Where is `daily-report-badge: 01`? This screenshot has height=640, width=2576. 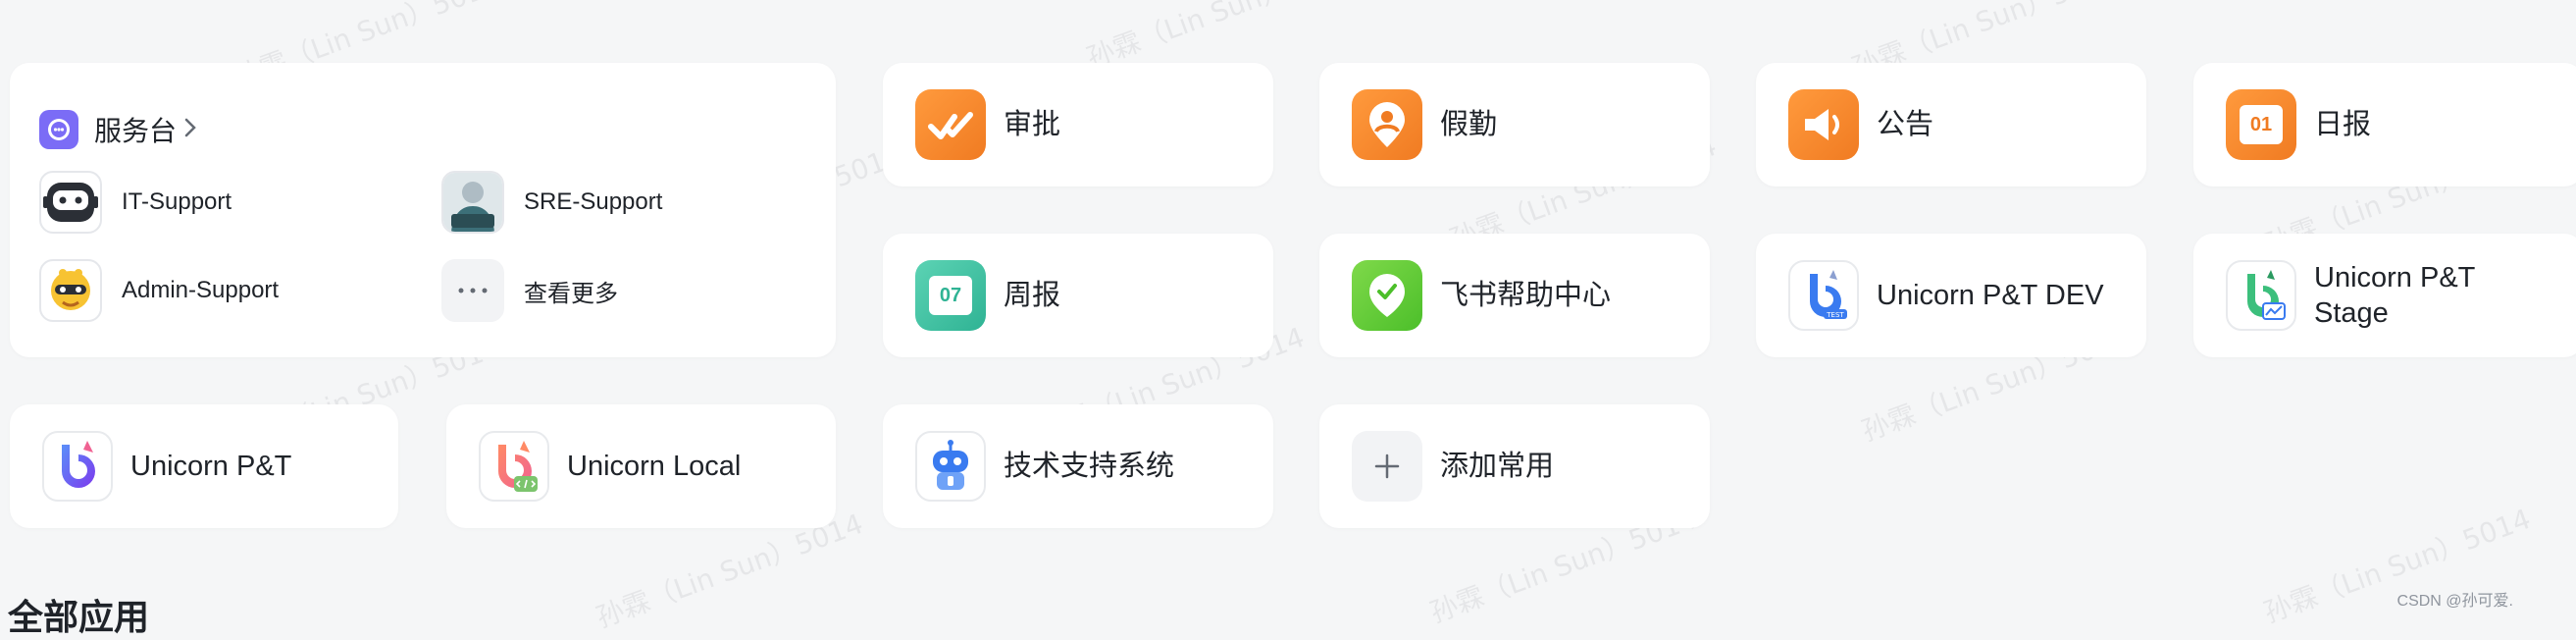 daily-report-badge: 01 is located at coordinates (2261, 125).